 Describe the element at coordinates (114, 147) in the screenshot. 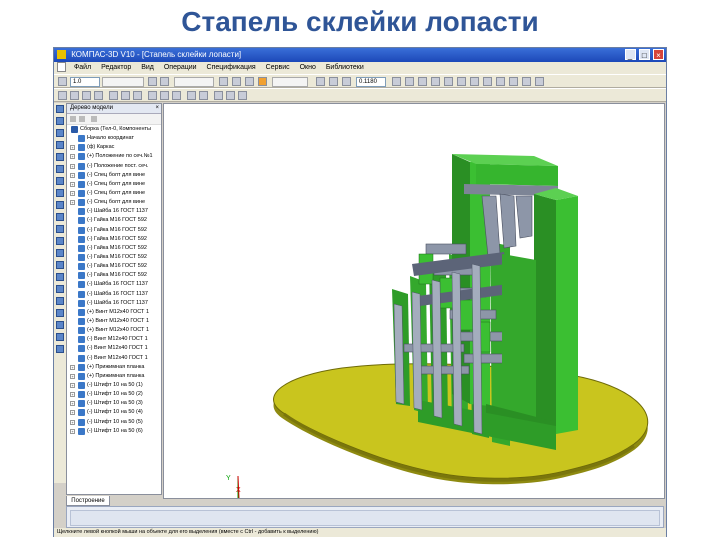

I see `tree-item: + (ф) Каркас` at that location.